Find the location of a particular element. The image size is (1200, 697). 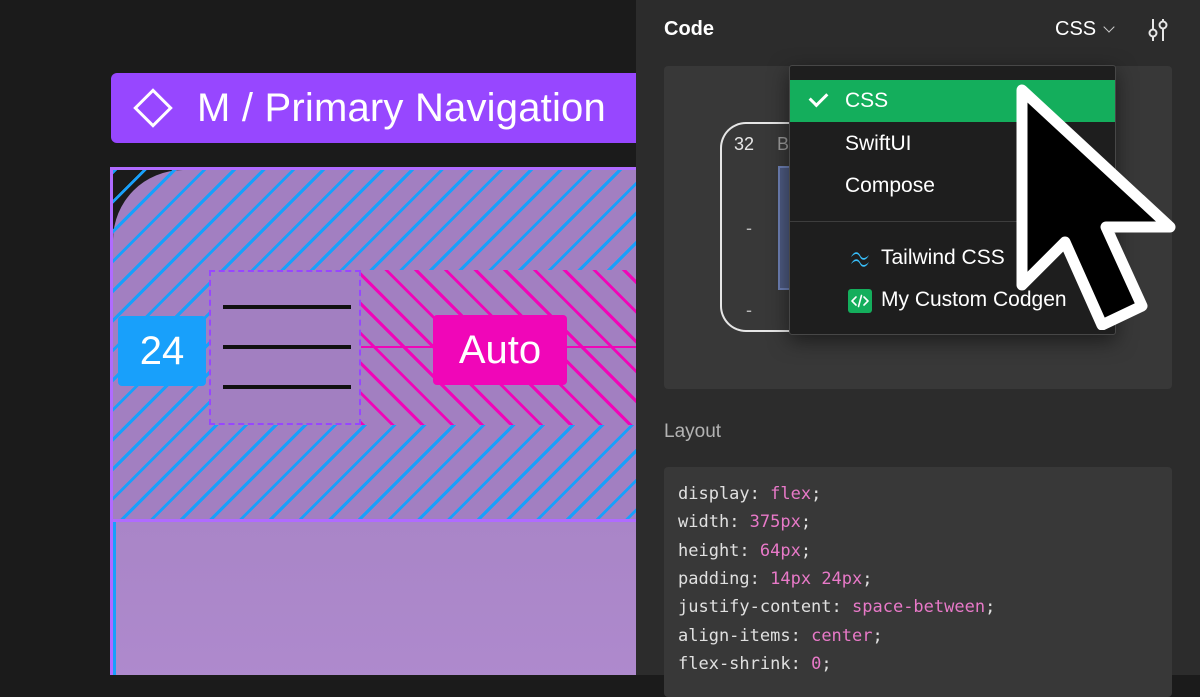

css-property: height is located at coordinates (709, 551).